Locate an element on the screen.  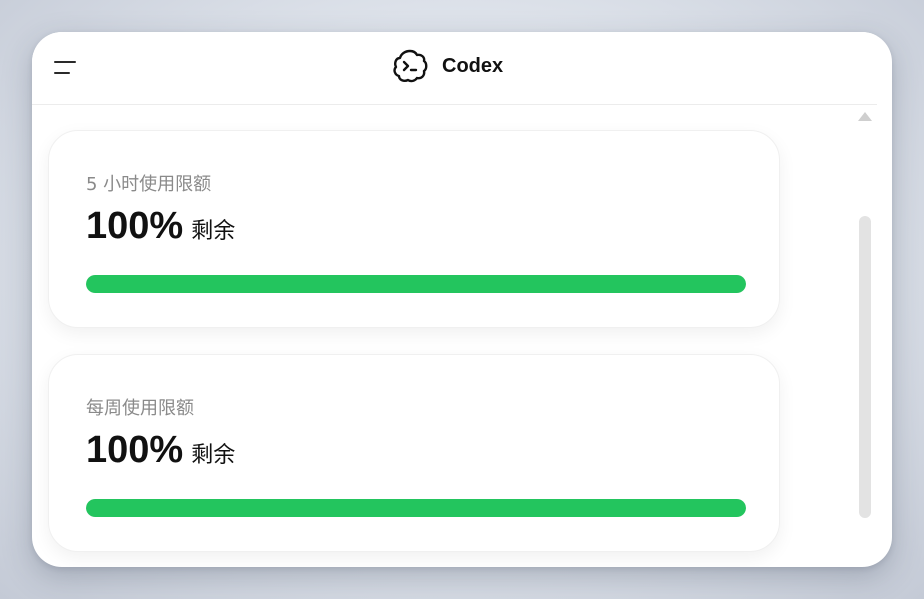
scroll-up-arrow-icon is located at coordinates (865, 116).